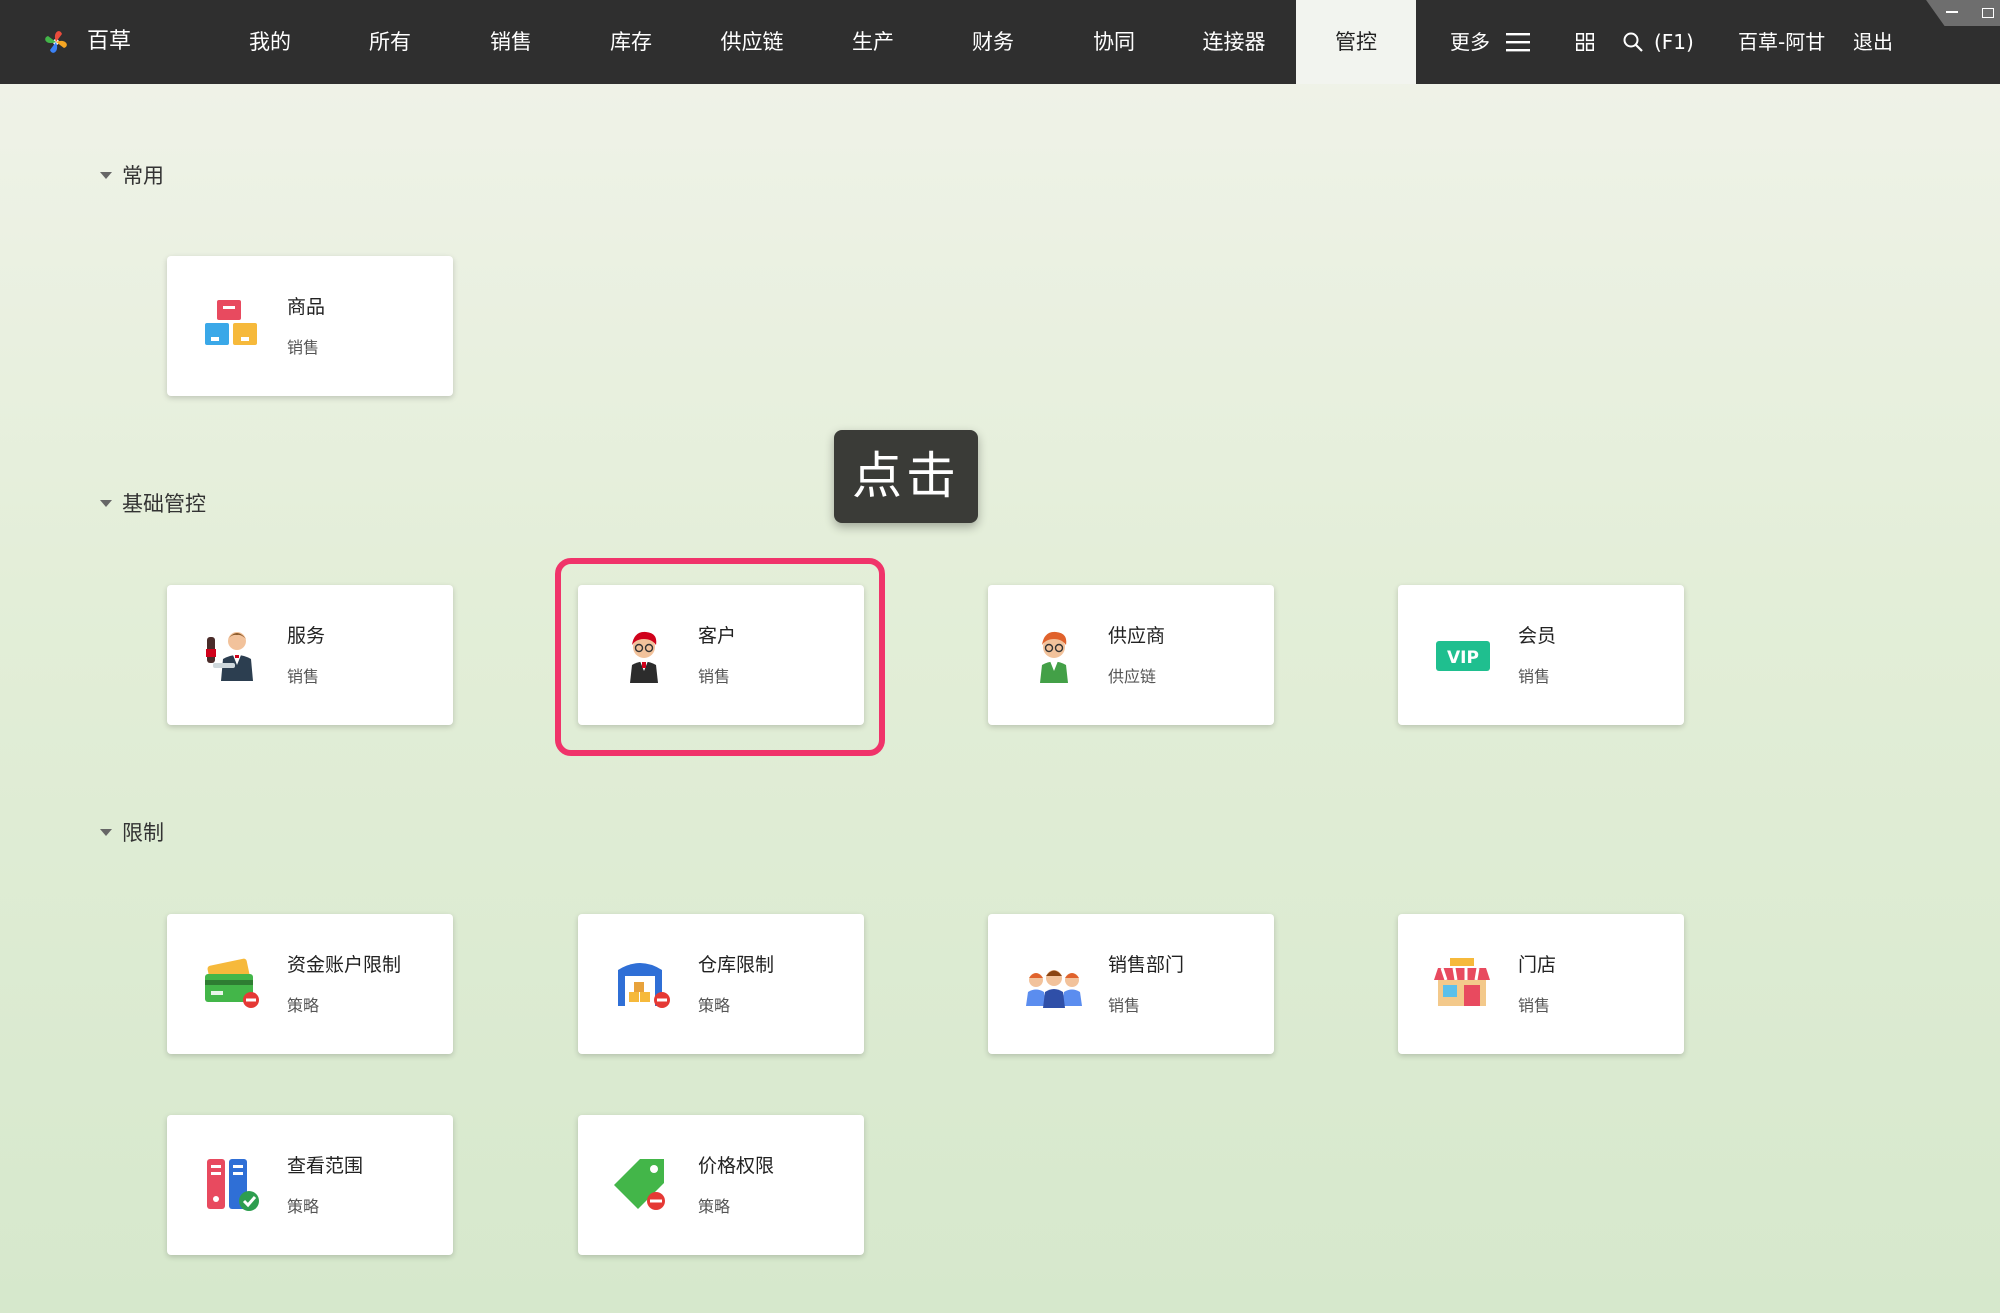 This screenshot has width=2000, height=1313. I want to click on minimize-icon, so click(1952, 12).